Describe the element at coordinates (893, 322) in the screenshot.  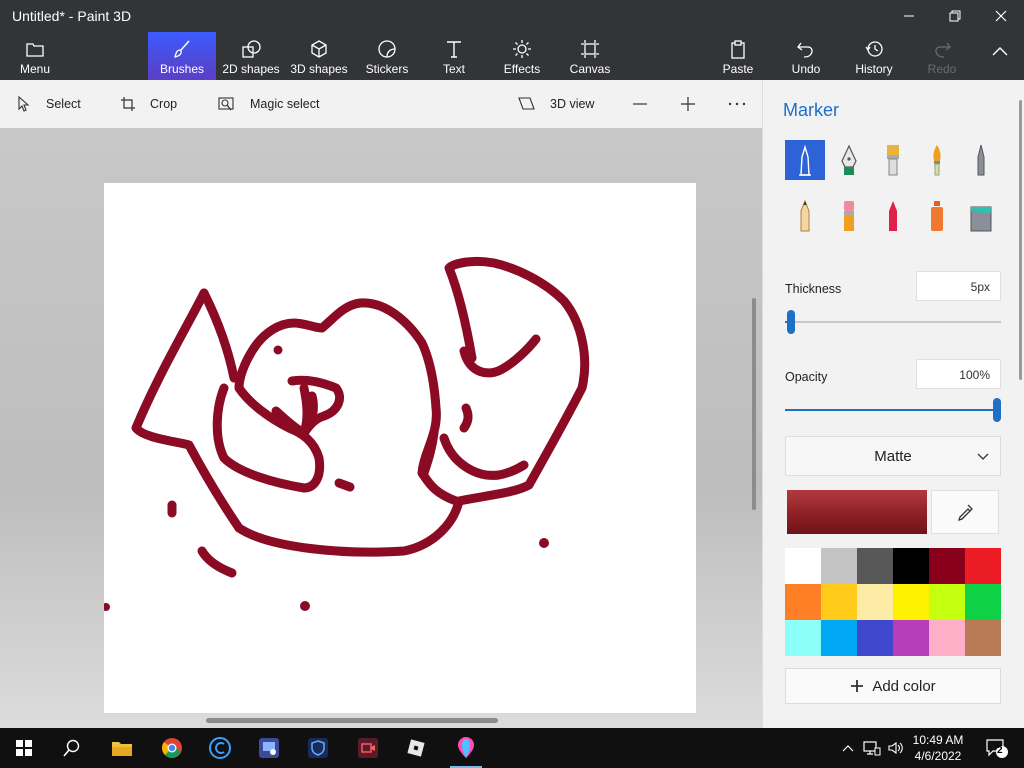
I see `thickness-slider` at that location.